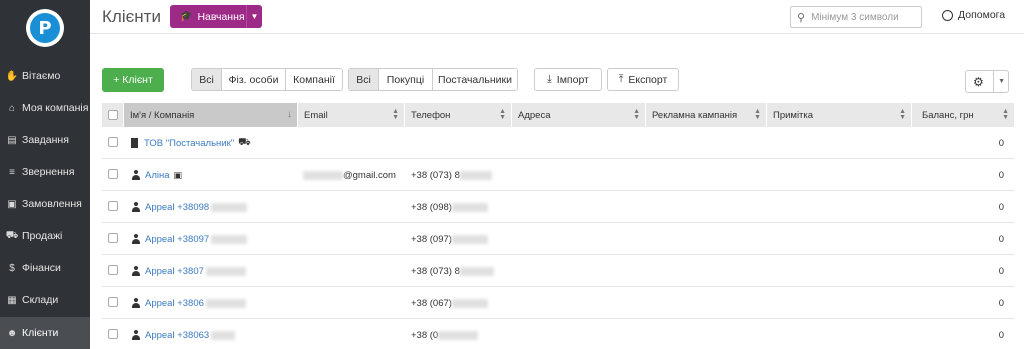 Image resolution: width=1024 pixels, height=349 pixels. What do you see at coordinates (12, 76) in the screenshot?
I see `hand-icon: ✋` at bounding box center [12, 76].